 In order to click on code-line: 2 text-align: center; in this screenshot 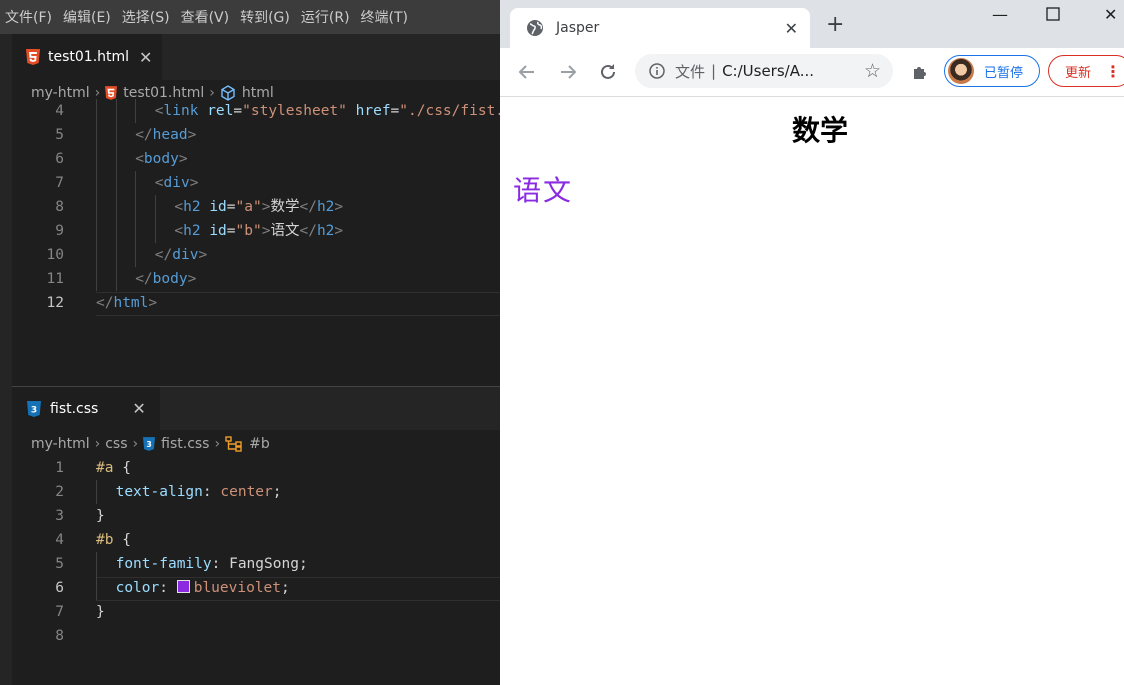, I will do `click(256, 492)`.